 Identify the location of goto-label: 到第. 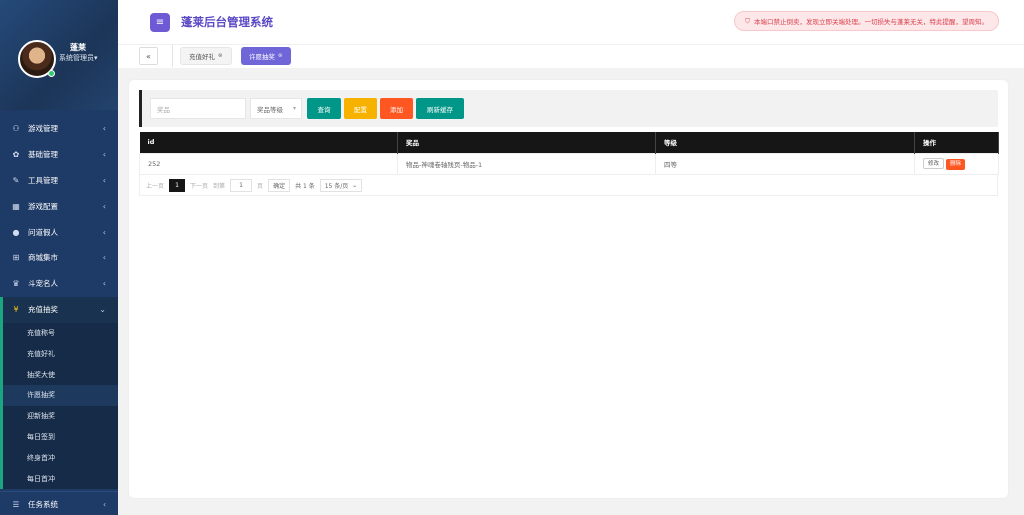
(219, 186).